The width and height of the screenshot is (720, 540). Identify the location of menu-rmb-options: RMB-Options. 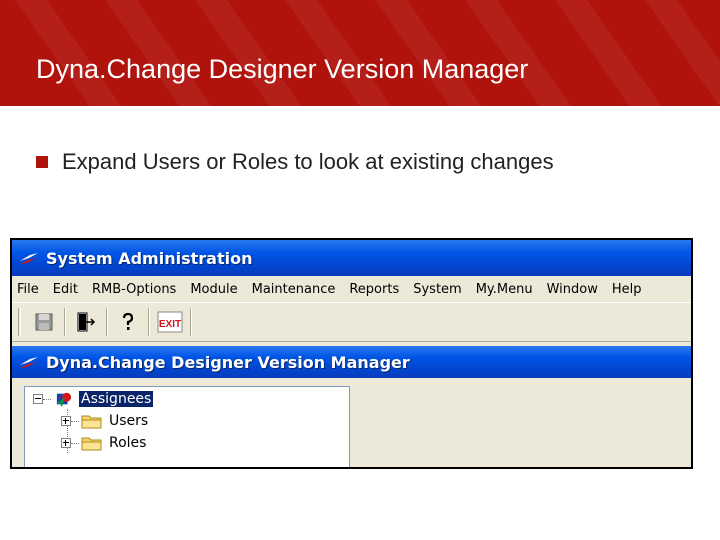
(136, 289).